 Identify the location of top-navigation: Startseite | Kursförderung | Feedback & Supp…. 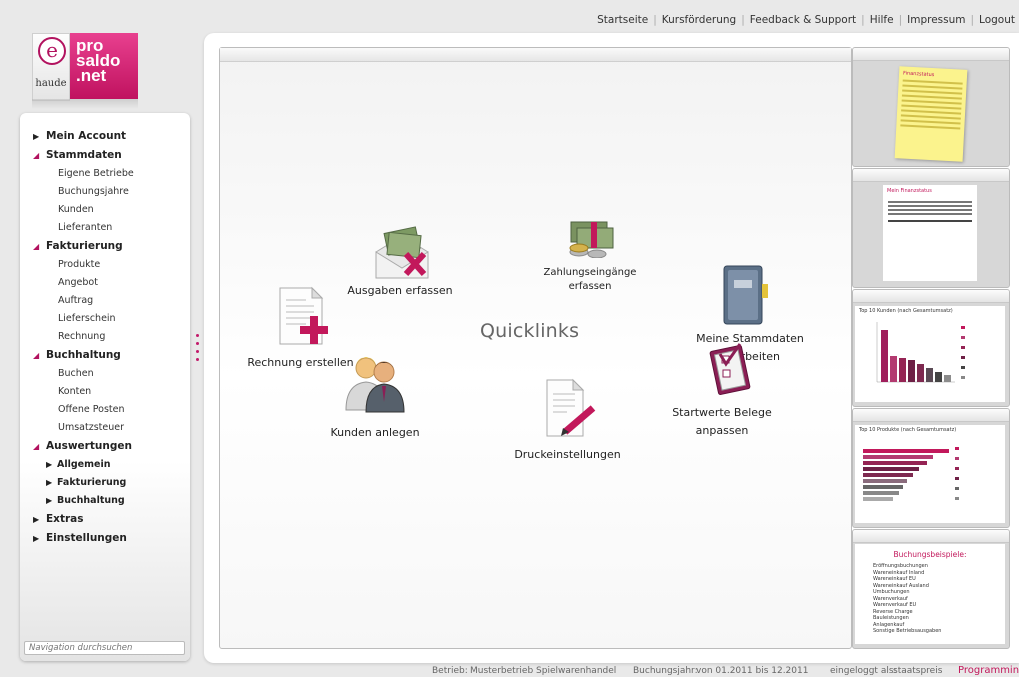
(806, 20).